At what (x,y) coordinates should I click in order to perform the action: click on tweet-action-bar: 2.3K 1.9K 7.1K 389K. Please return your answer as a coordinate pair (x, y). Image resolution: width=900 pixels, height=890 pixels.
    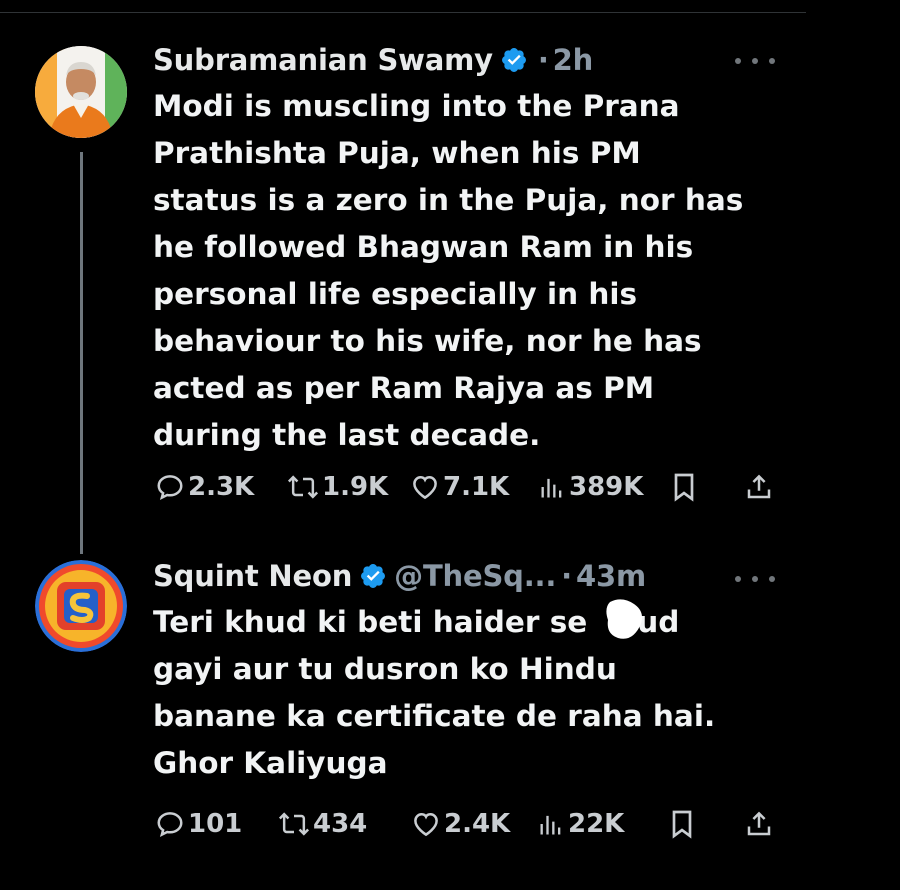
    Looking at the image, I should click on (470, 487).